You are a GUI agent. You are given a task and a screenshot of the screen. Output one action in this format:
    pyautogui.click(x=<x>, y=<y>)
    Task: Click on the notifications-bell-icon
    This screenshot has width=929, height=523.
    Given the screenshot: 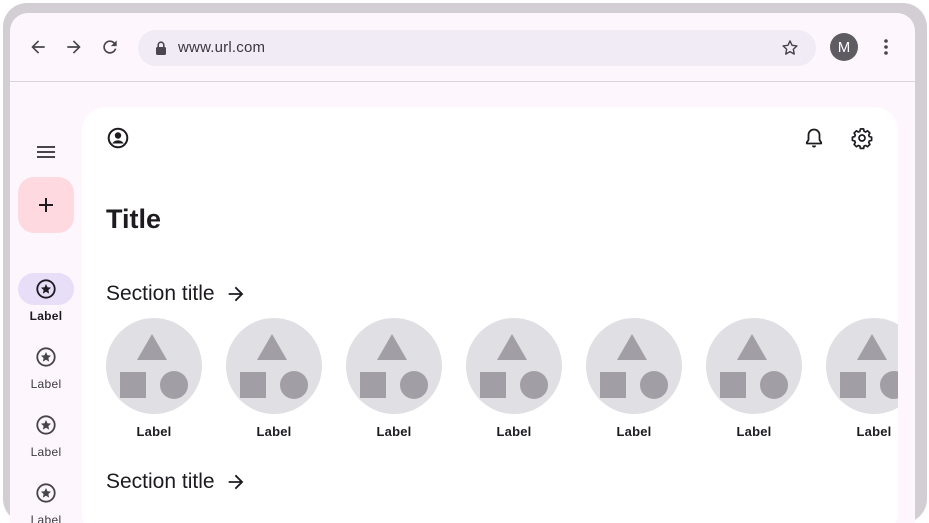 What is the action you would take?
    pyautogui.click(x=814, y=138)
    